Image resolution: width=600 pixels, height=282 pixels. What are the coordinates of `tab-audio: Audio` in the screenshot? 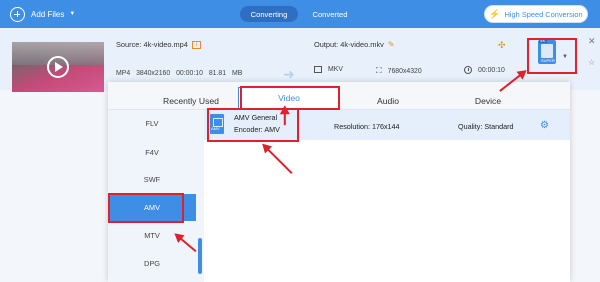 It's located at (388, 96).